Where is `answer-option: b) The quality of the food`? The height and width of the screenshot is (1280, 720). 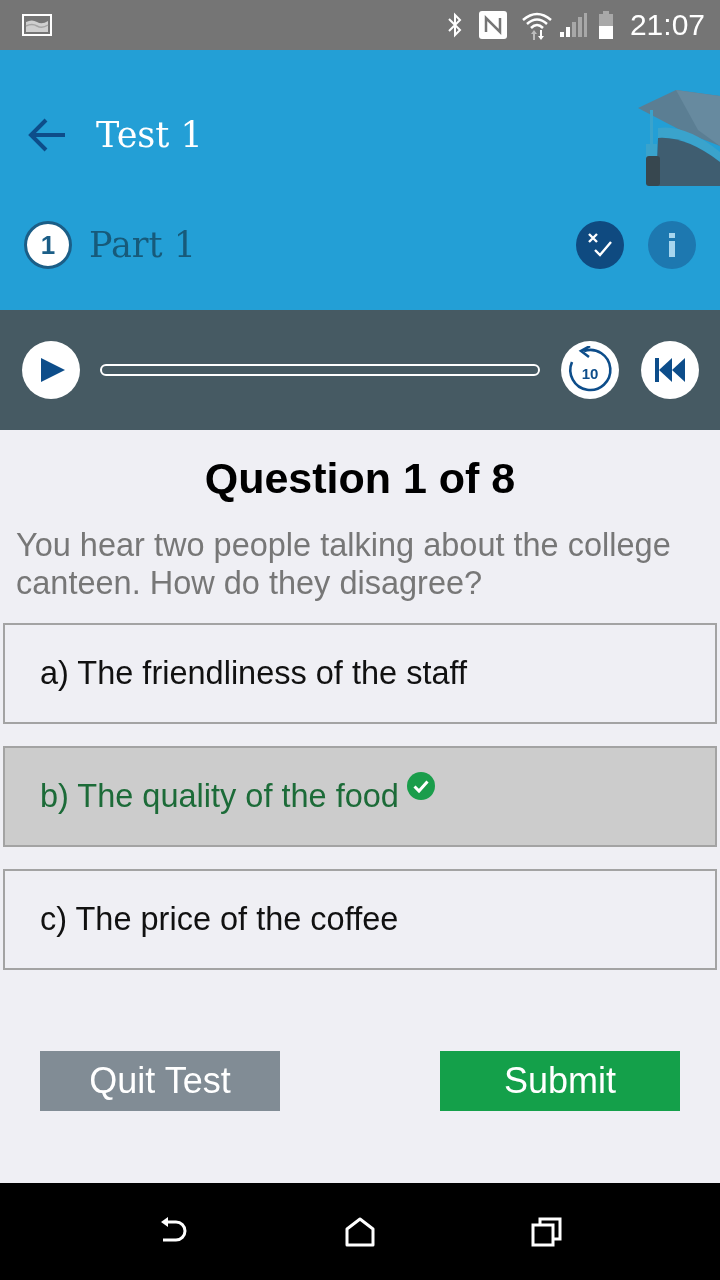 answer-option: b) The quality of the food is located at coordinates (360, 796).